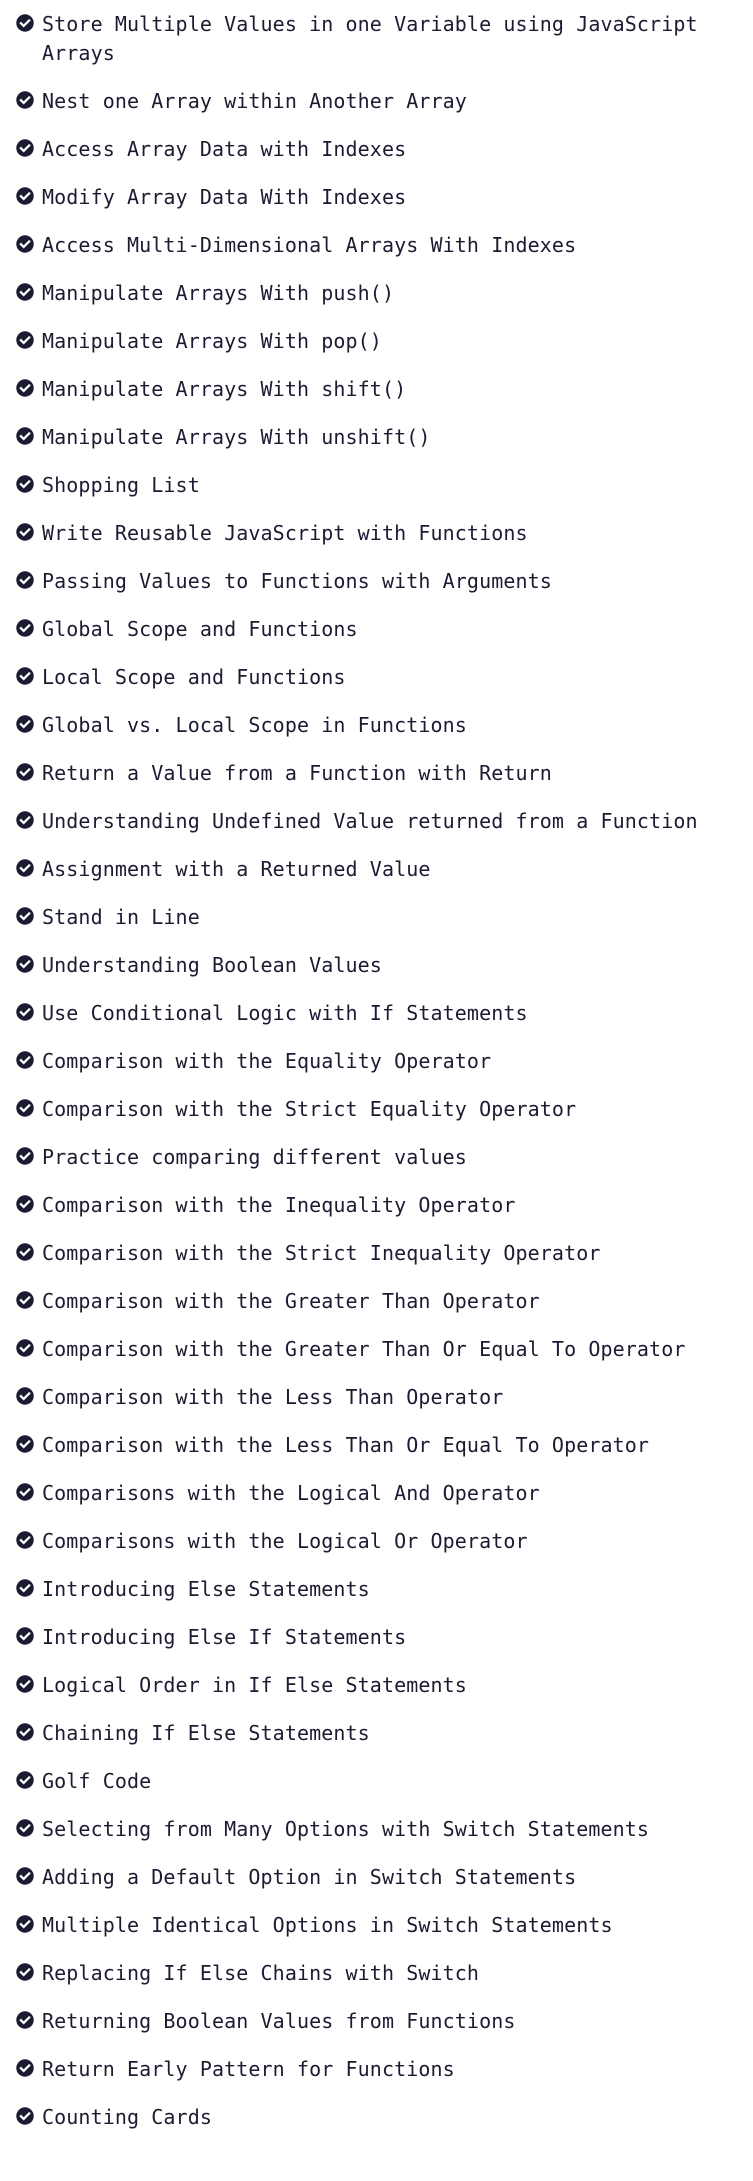  Describe the element at coordinates (376, 1781) in the screenshot. I see `challenge-item-37: Golf Code` at that location.